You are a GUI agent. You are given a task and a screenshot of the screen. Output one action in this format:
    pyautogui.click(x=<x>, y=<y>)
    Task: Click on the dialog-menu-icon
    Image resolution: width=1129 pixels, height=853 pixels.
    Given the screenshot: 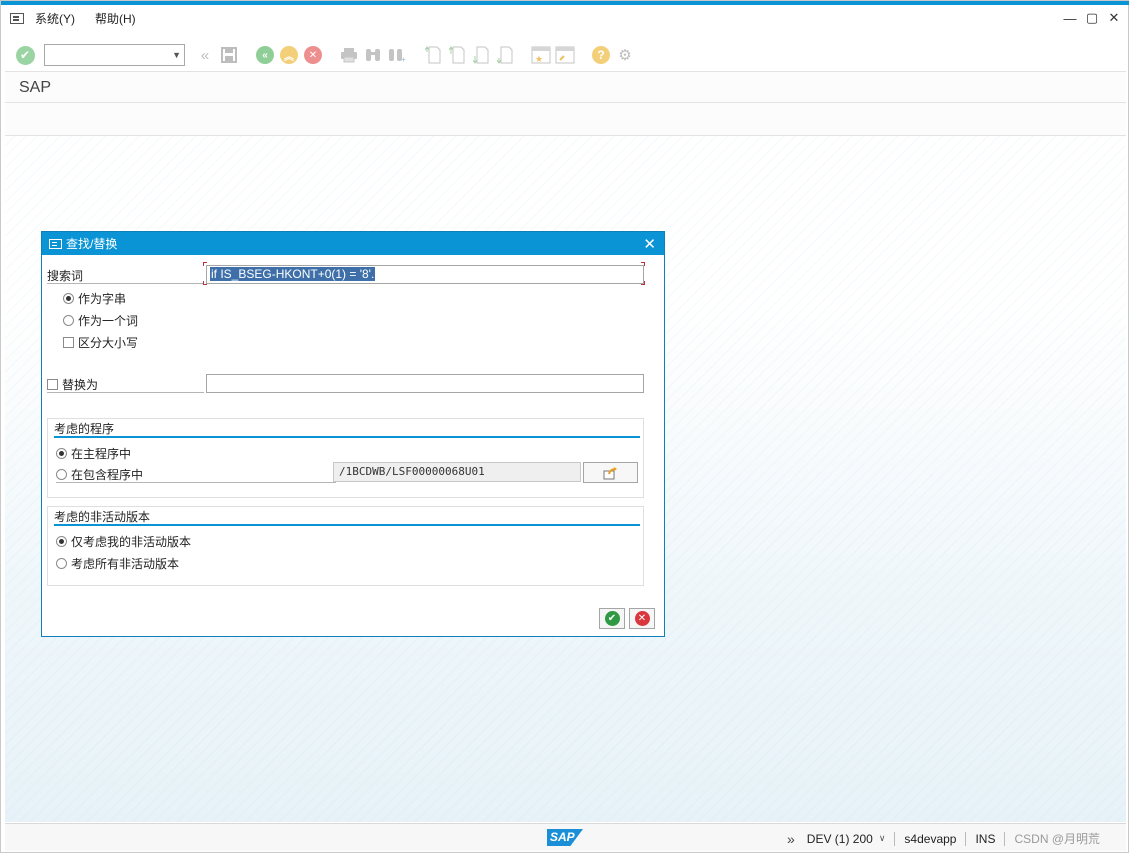 What is the action you would take?
    pyautogui.click(x=55, y=243)
    